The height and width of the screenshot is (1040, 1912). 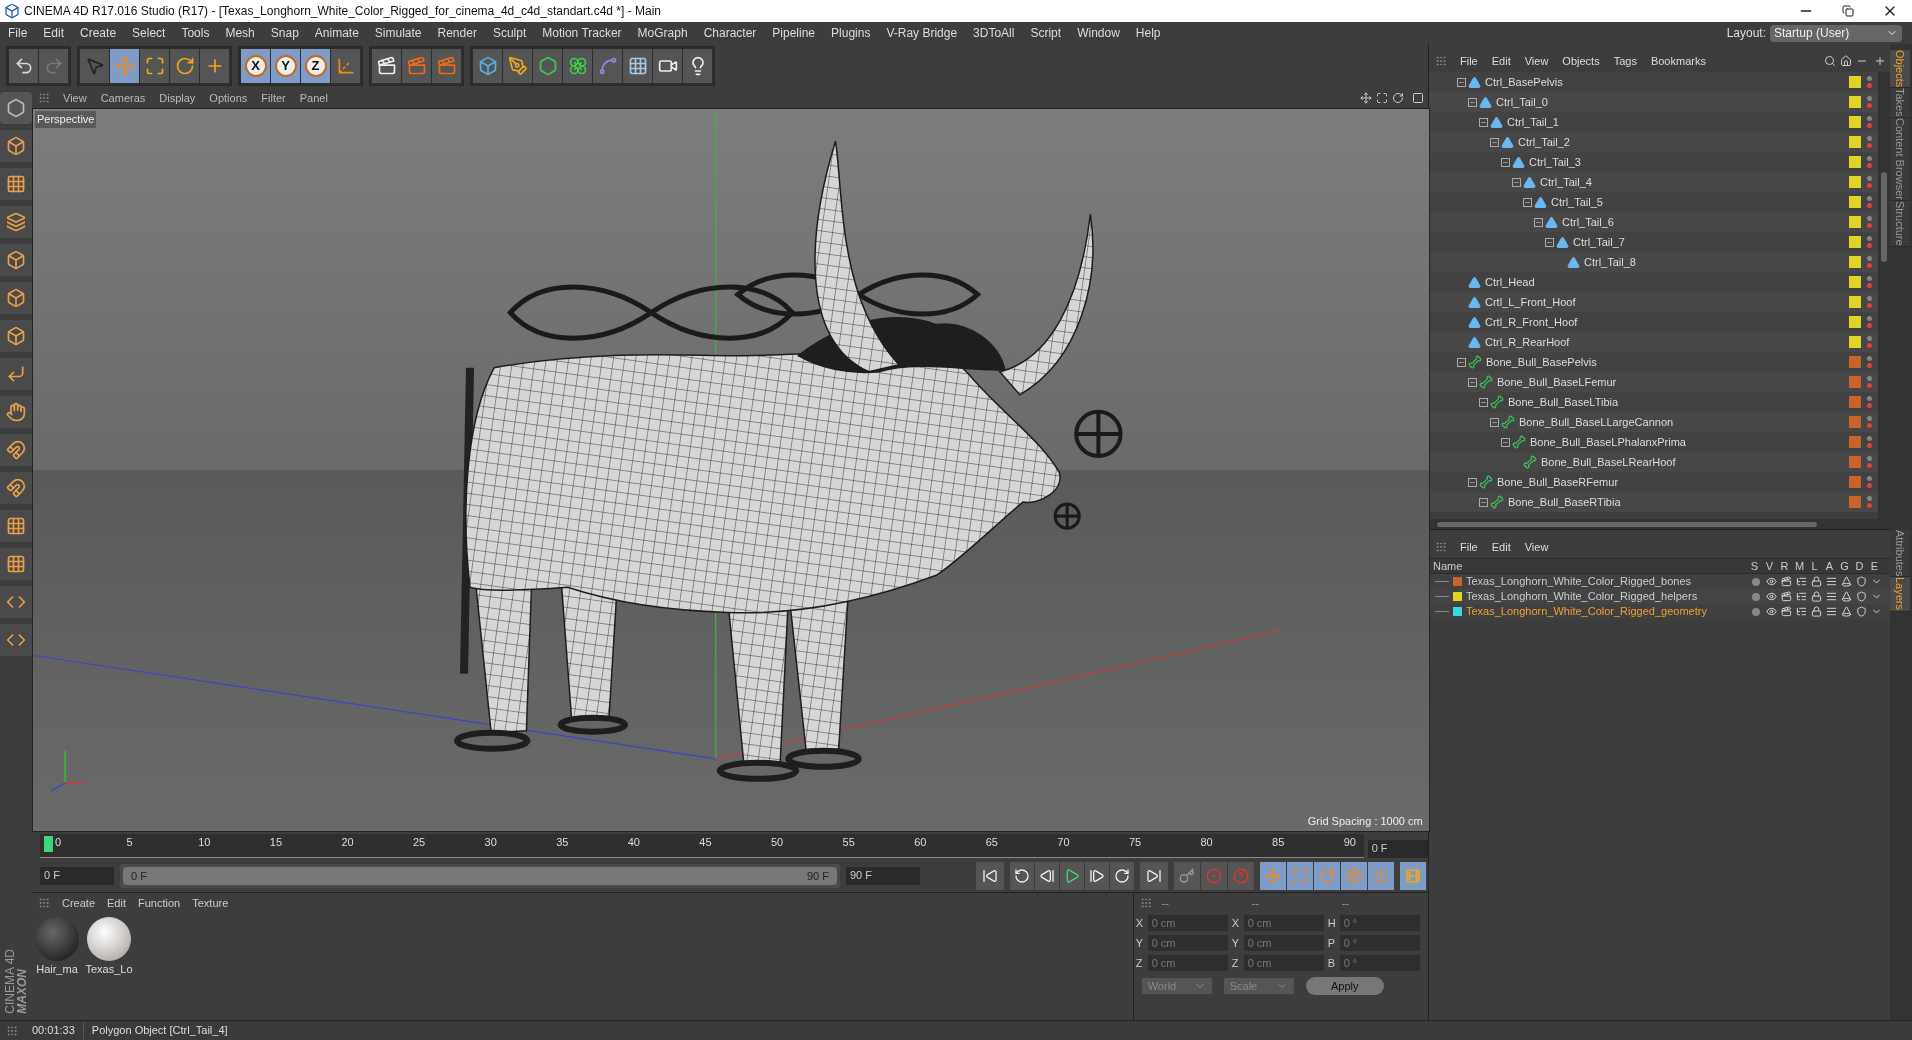 What do you see at coordinates (1530, 302) in the screenshot?
I see `object-name: Crtl_L_Front_Hoof` at bounding box center [1530, 302].